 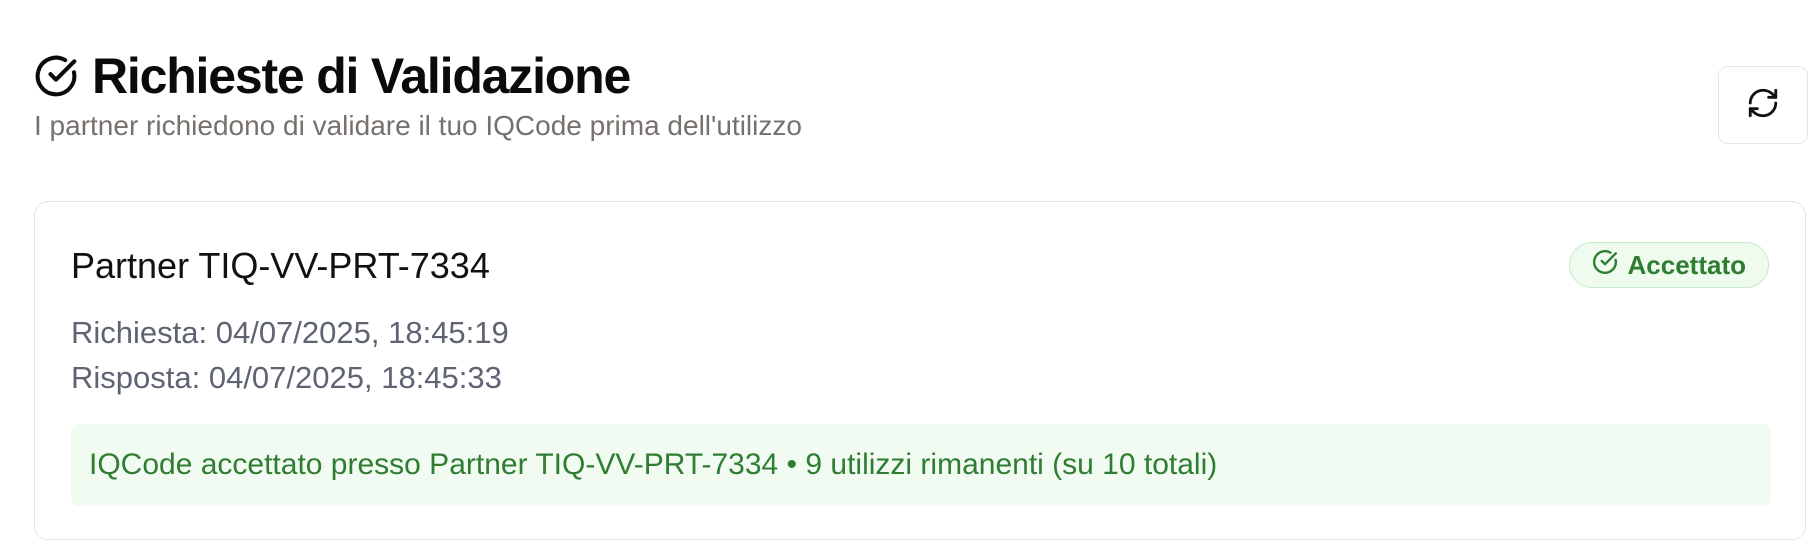 What do you see at coordinates (280, 265) in the screenshot?
I see `partner-name: Partner TIQ-VV-PRT-7334` at bounding box center [280, 265].